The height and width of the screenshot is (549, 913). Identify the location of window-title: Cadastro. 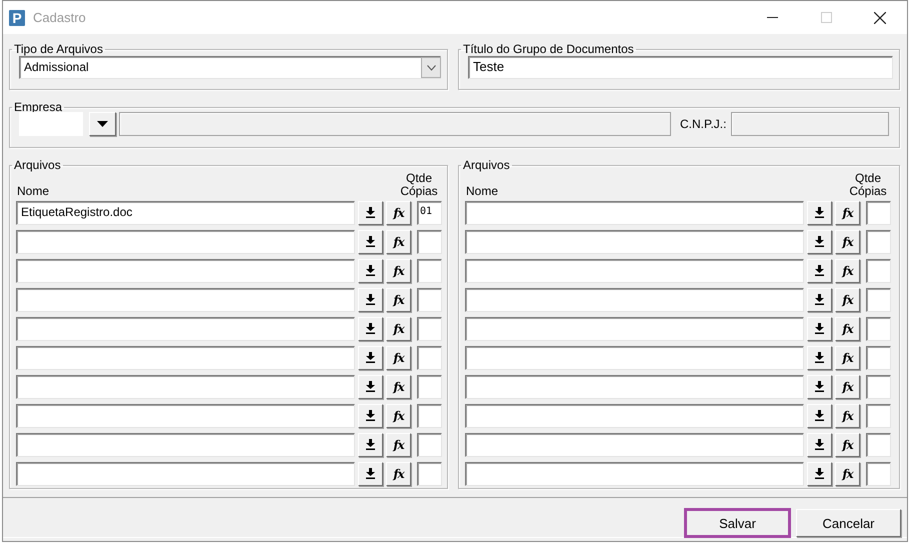
(60, 17).